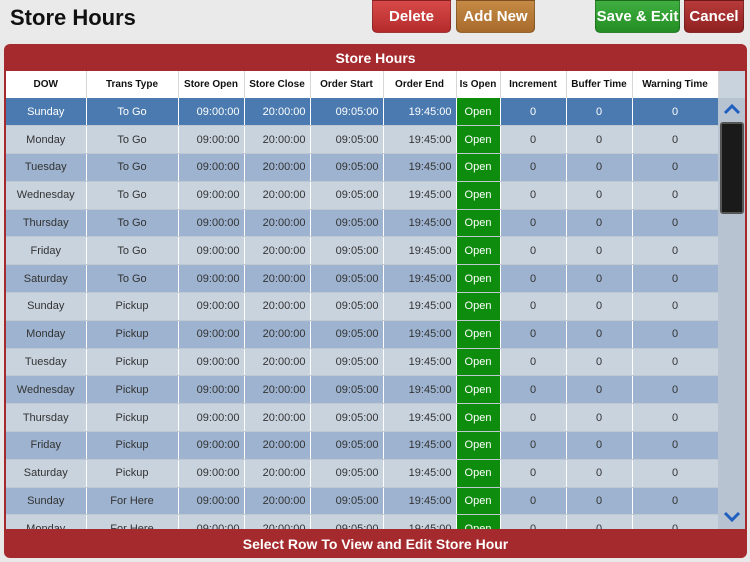  What do you see at coordinates (495, 16) in the screenshot?
I see `add-new-button: Add New` at bounding box center [495, 16].